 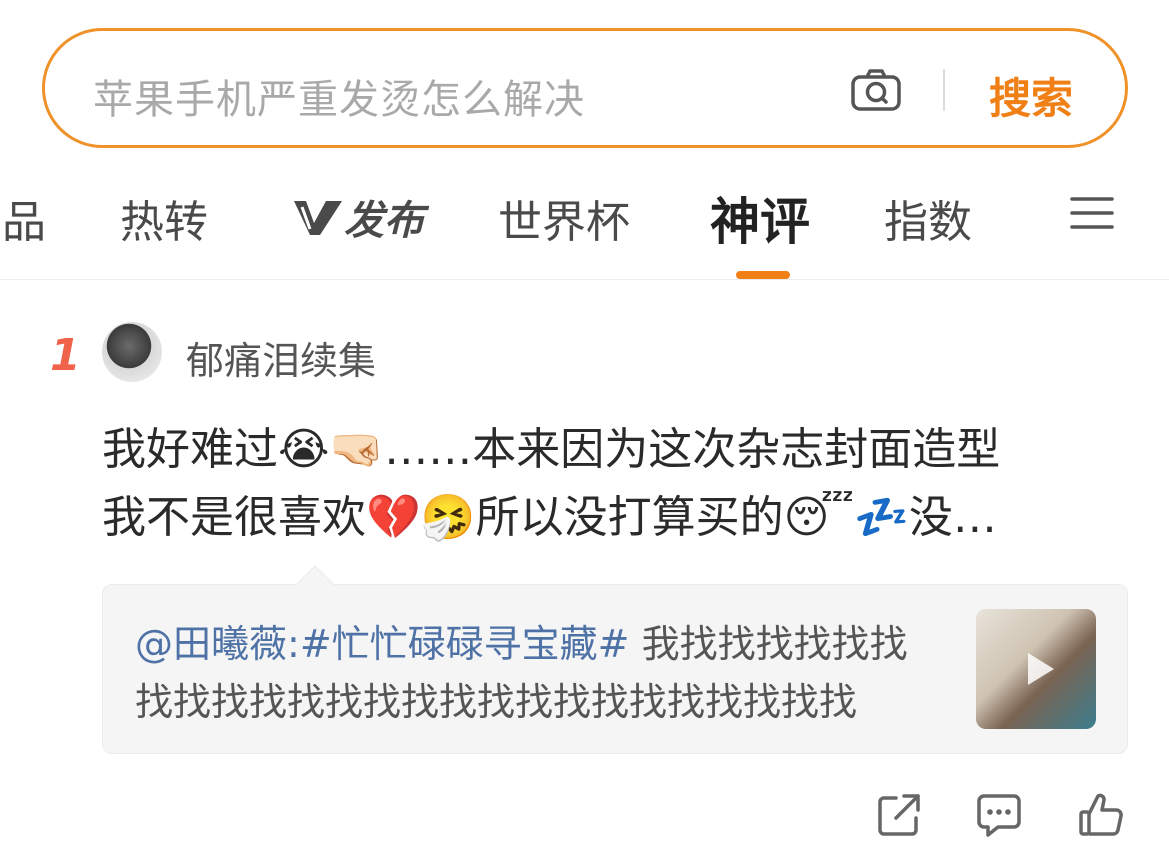 I want to click on active-tab-indicator, so click(x=763, y=275).